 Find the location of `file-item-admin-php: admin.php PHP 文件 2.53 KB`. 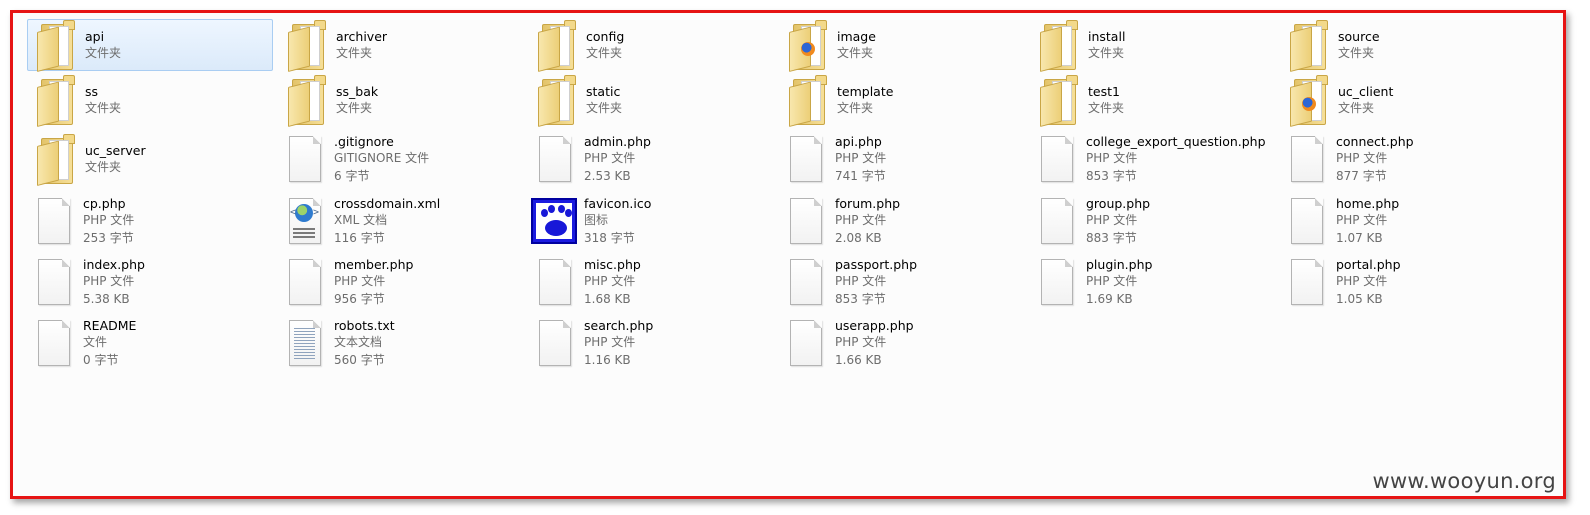

file-item-admin-php: admin.php PHP 文件 2.53 KB is located at coordinates (651, 159).